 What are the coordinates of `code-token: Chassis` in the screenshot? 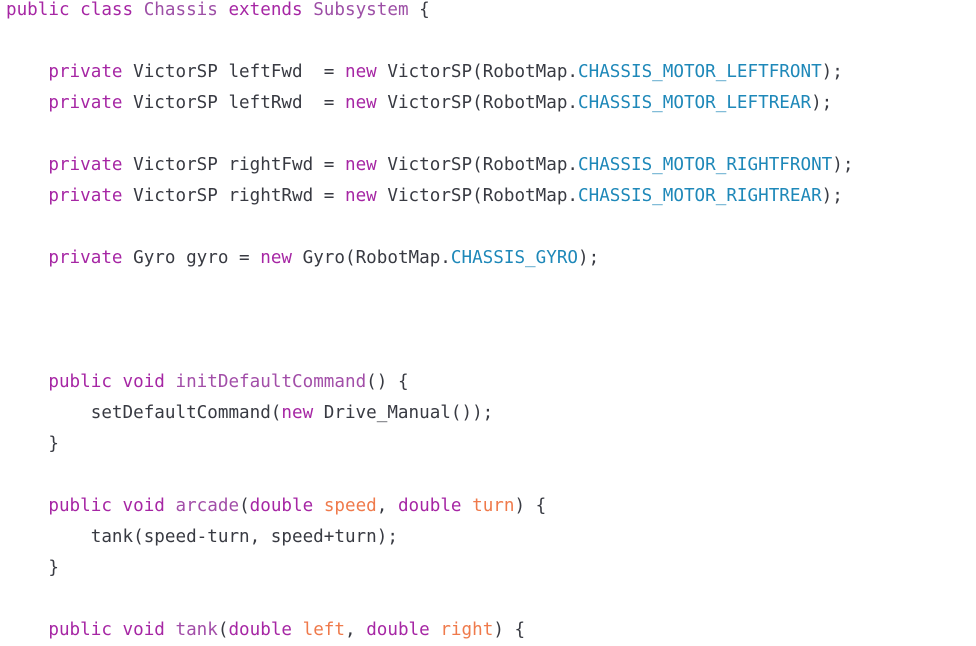 It's located at (180, 10).